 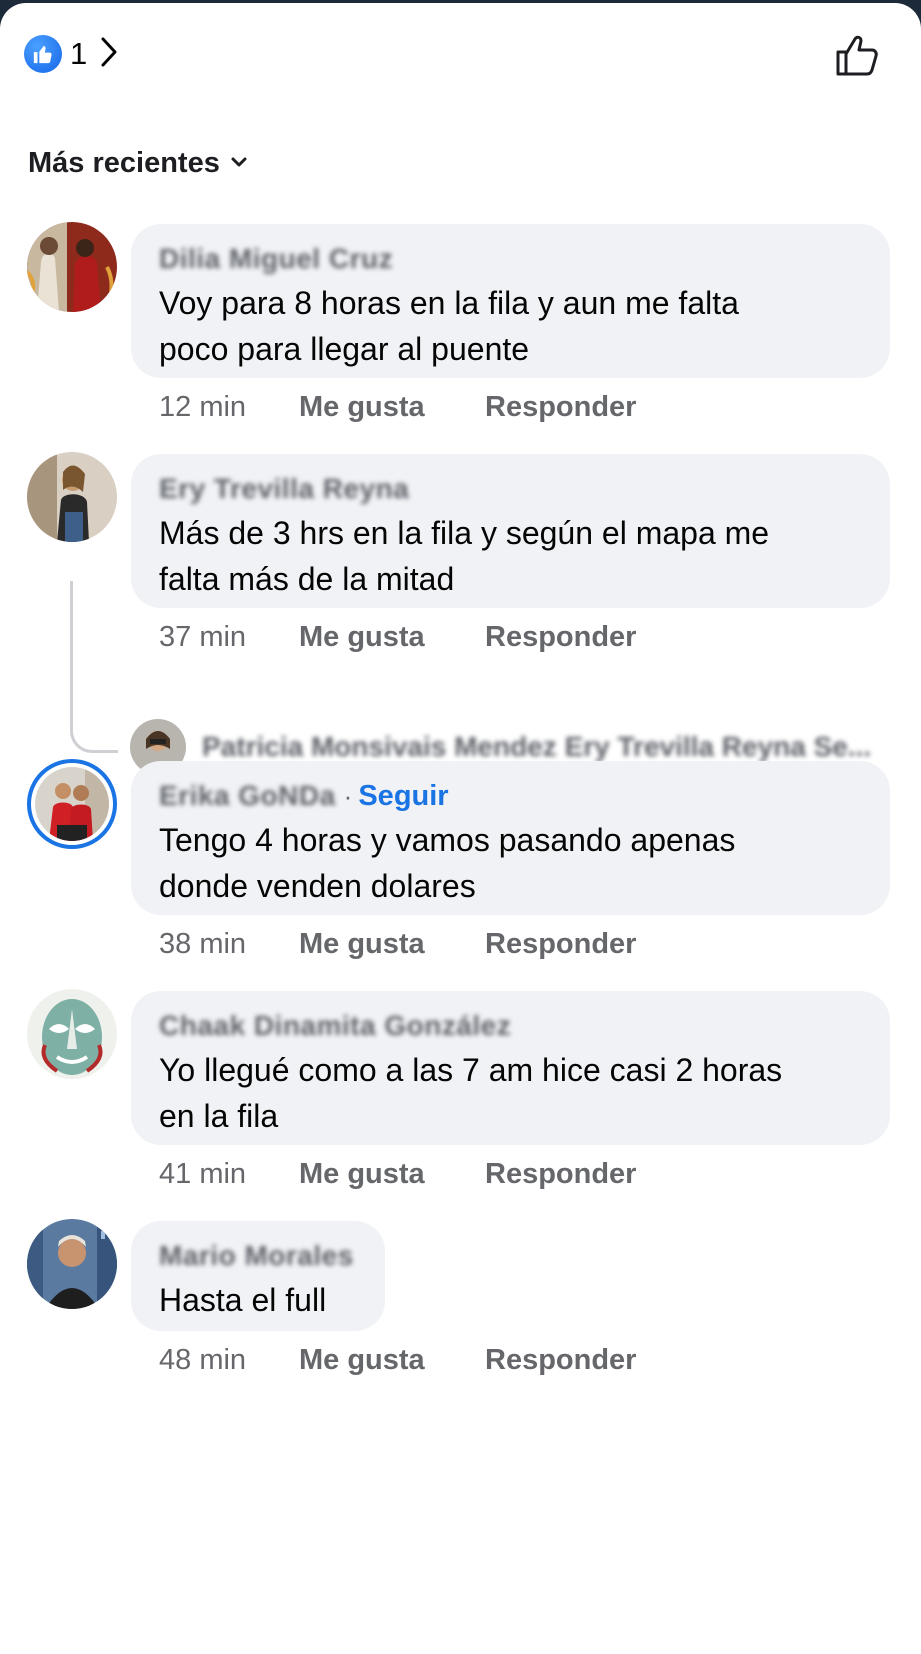 What do you see at coordinates (284, 489) in the screenshot?
I see `comment-author: Ery Trevilla Reyna` at bounding box center [284, 489].